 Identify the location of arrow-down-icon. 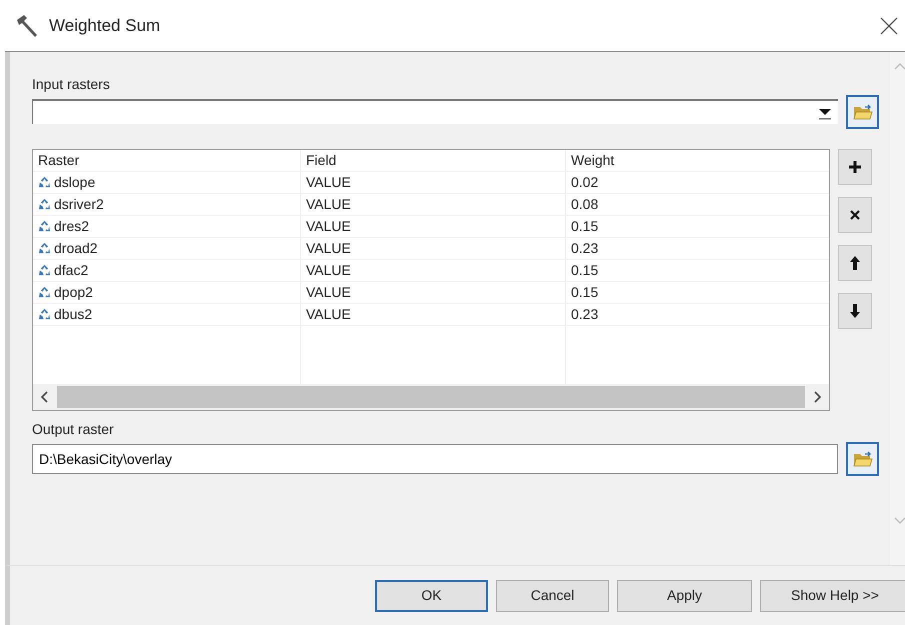
(855, 311).